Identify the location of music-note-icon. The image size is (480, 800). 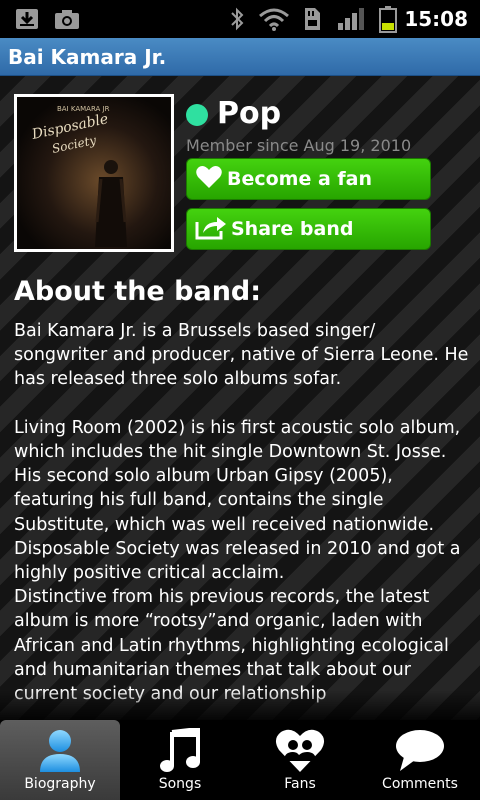
(180, 751).